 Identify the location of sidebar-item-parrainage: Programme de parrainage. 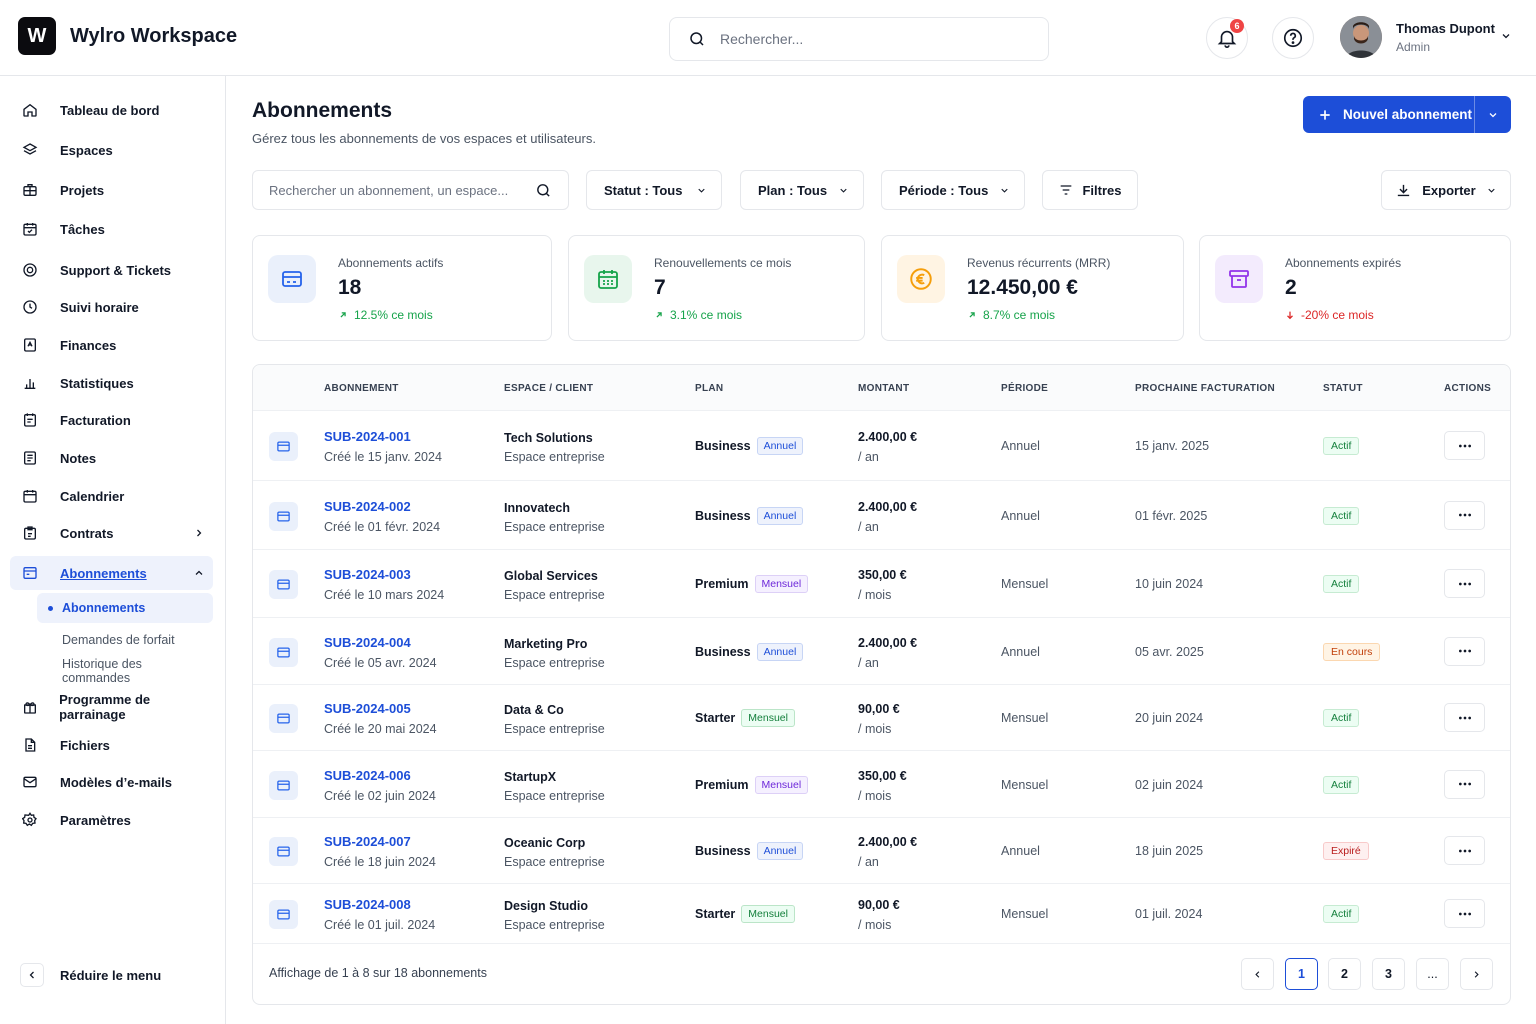
(111, 707).